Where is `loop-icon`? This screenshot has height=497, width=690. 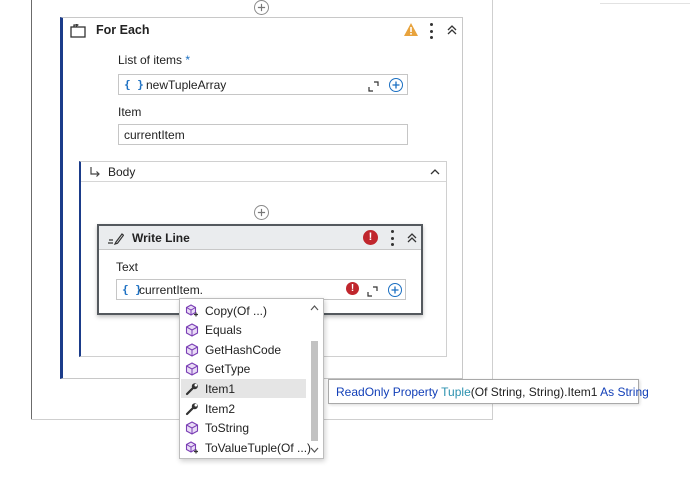 loop-icon is located at coordinates (78, 31).